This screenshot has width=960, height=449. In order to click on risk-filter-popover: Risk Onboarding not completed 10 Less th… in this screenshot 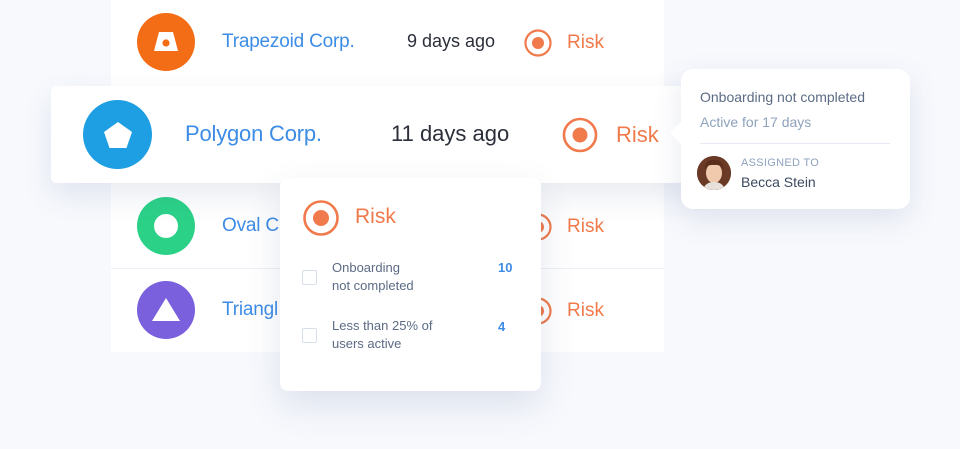, I will do `click(410, 284)`.